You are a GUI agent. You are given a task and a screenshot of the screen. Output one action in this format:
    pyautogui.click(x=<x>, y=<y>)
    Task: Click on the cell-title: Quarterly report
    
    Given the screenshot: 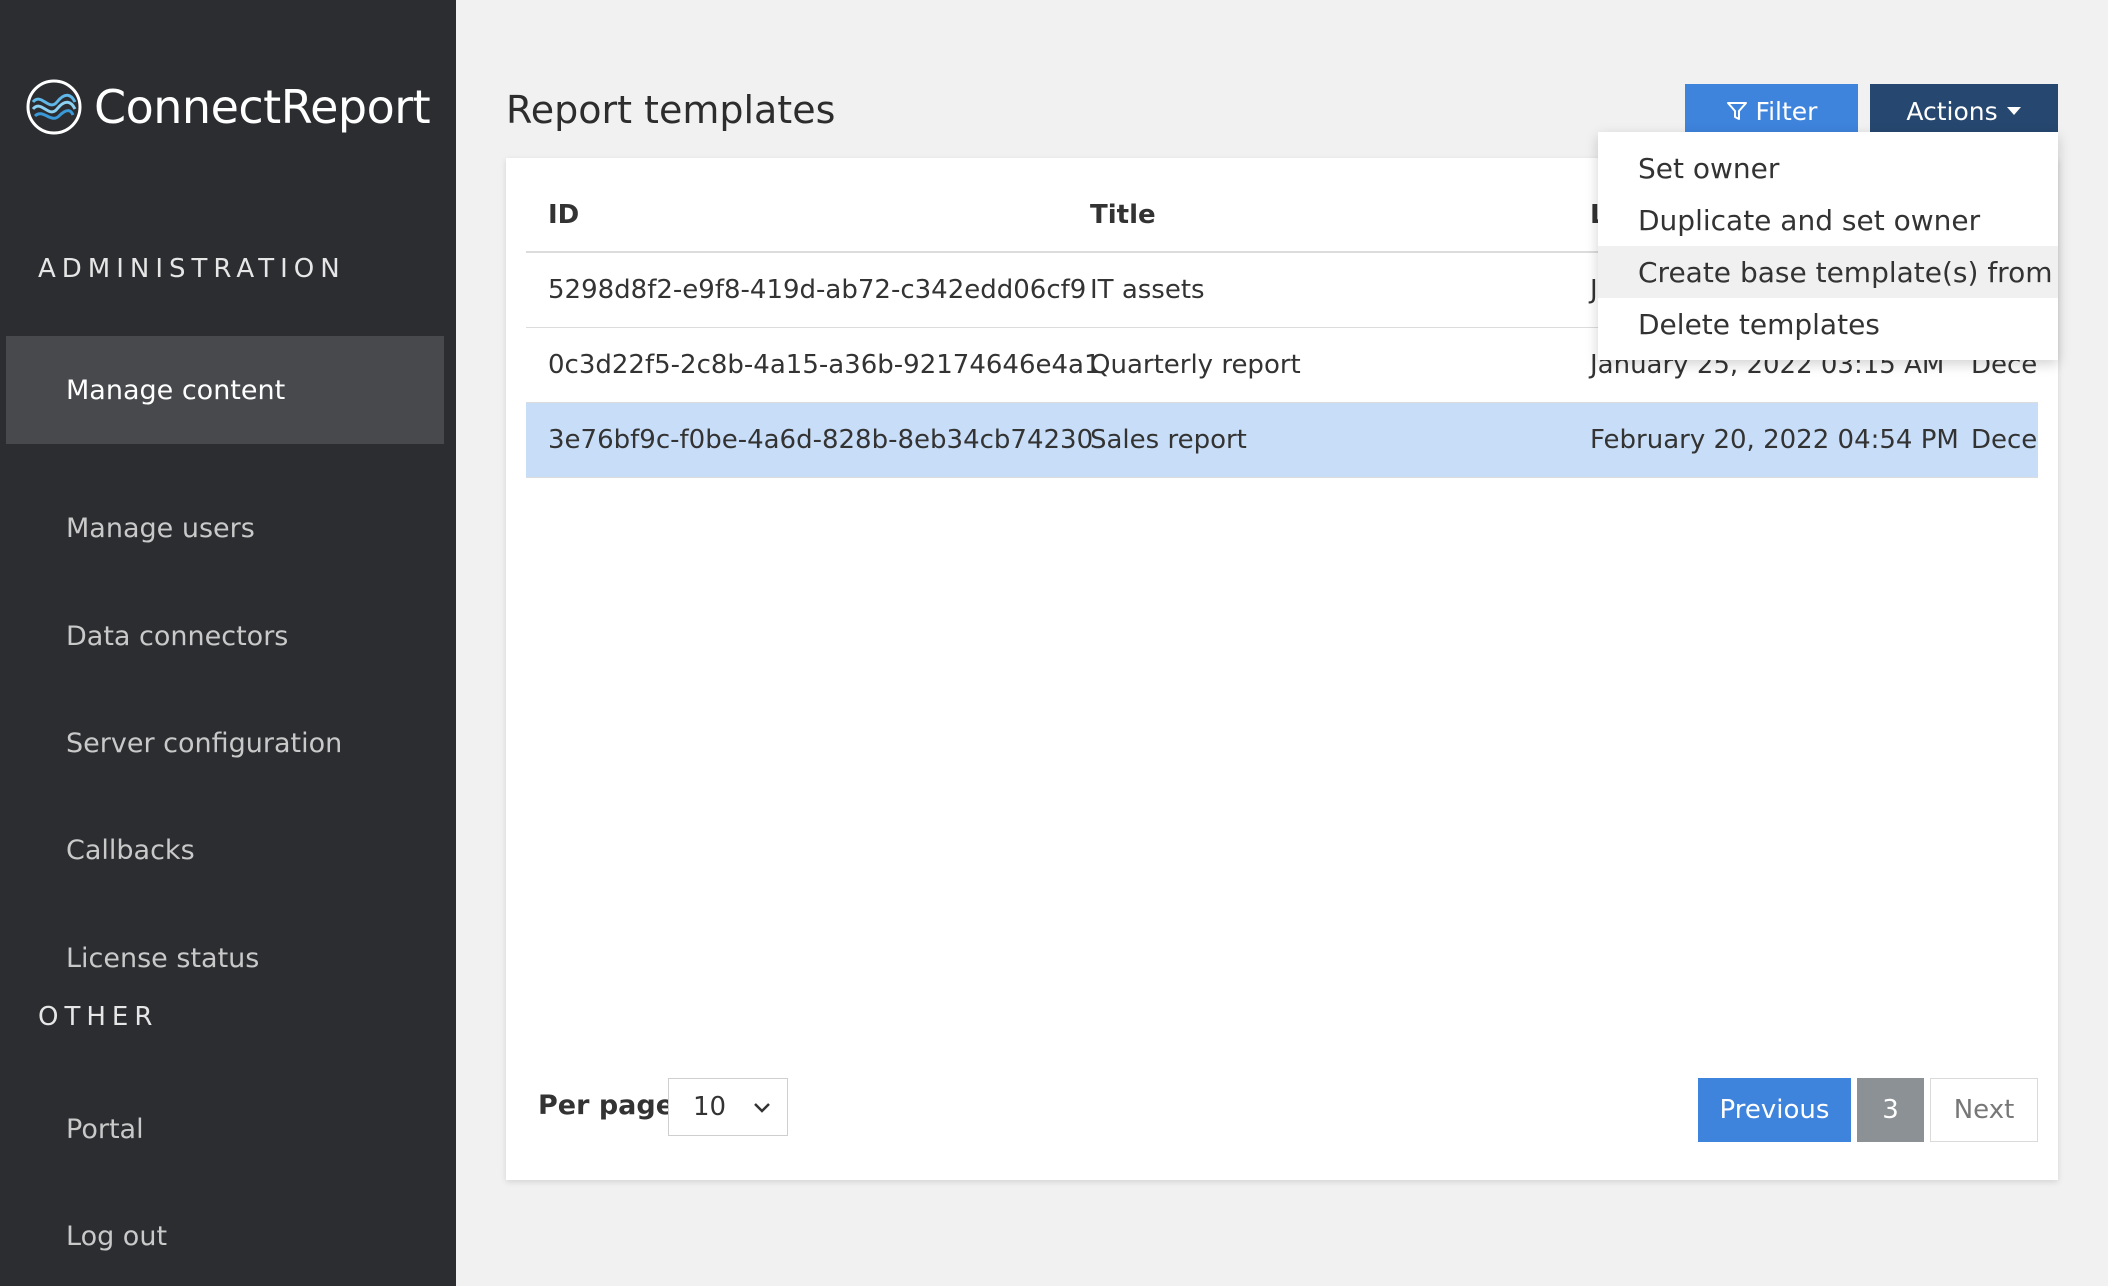 What is the action you would take?
    pyautogui.click(x=1195, y=365)
    